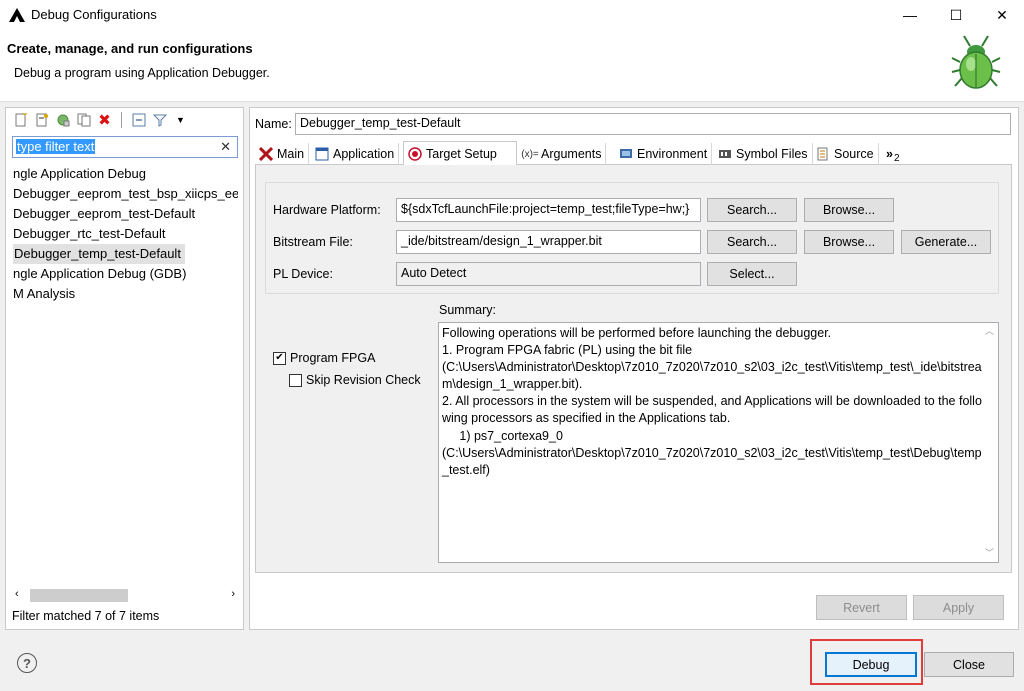 The height and width of the screenshot is (691, 1024). Describe the element at coordinates (56, 146) in the screenshot. I see `filter-input-text: type filter text` at that location.